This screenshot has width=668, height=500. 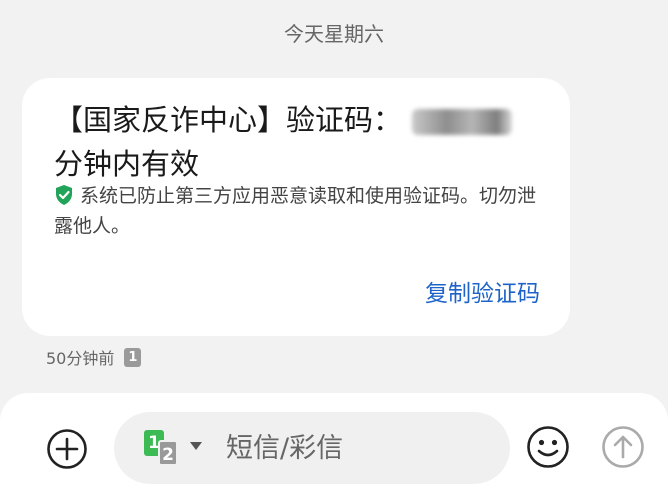 What do you see at coordinates (196, 446) in the screenshot?
I see `dropdown-caret-icon` at bounding box center [196, 446].